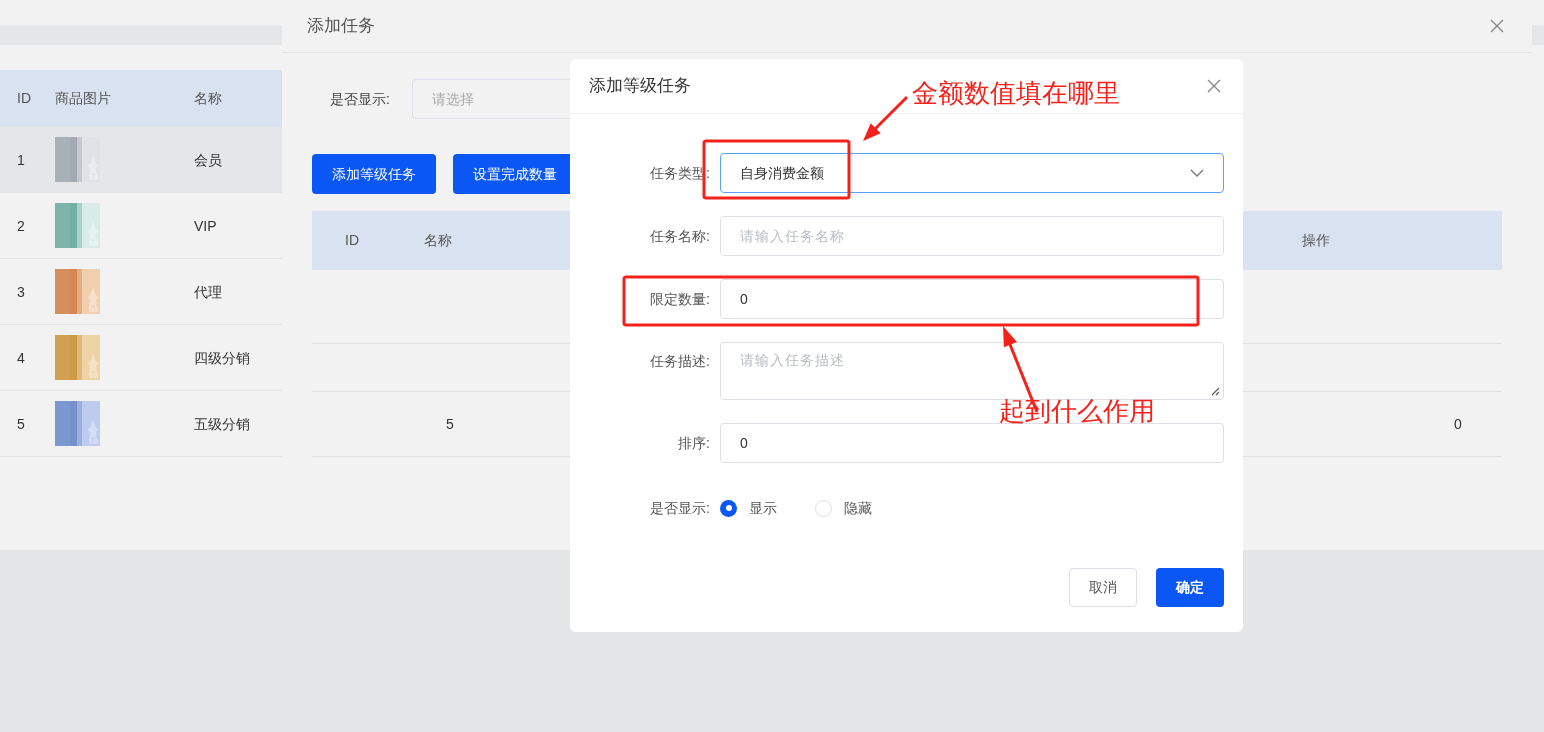 Image resolution: width=1544 pixels, height=732 pixels. What do you see at coordinates (221, 423) in the screenshot?
I see `table-cell: 五级分销` at bounding box center [221, 423].